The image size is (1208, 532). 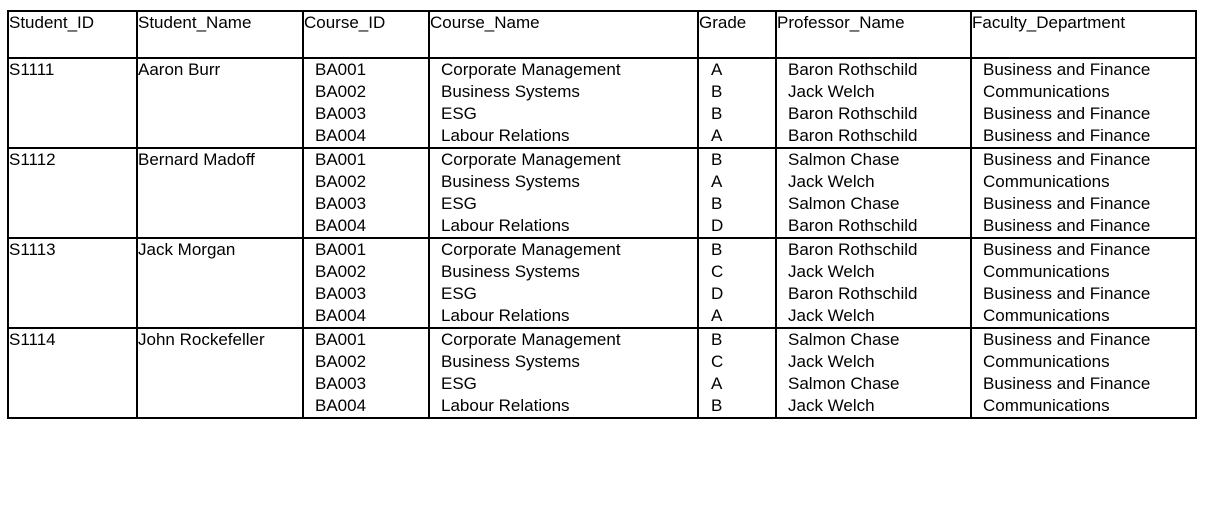 What do you see at coordinates (187, 249) in the screenshot?
I see `cell-text: Jack Morgan` at bounding box center [187, 249].